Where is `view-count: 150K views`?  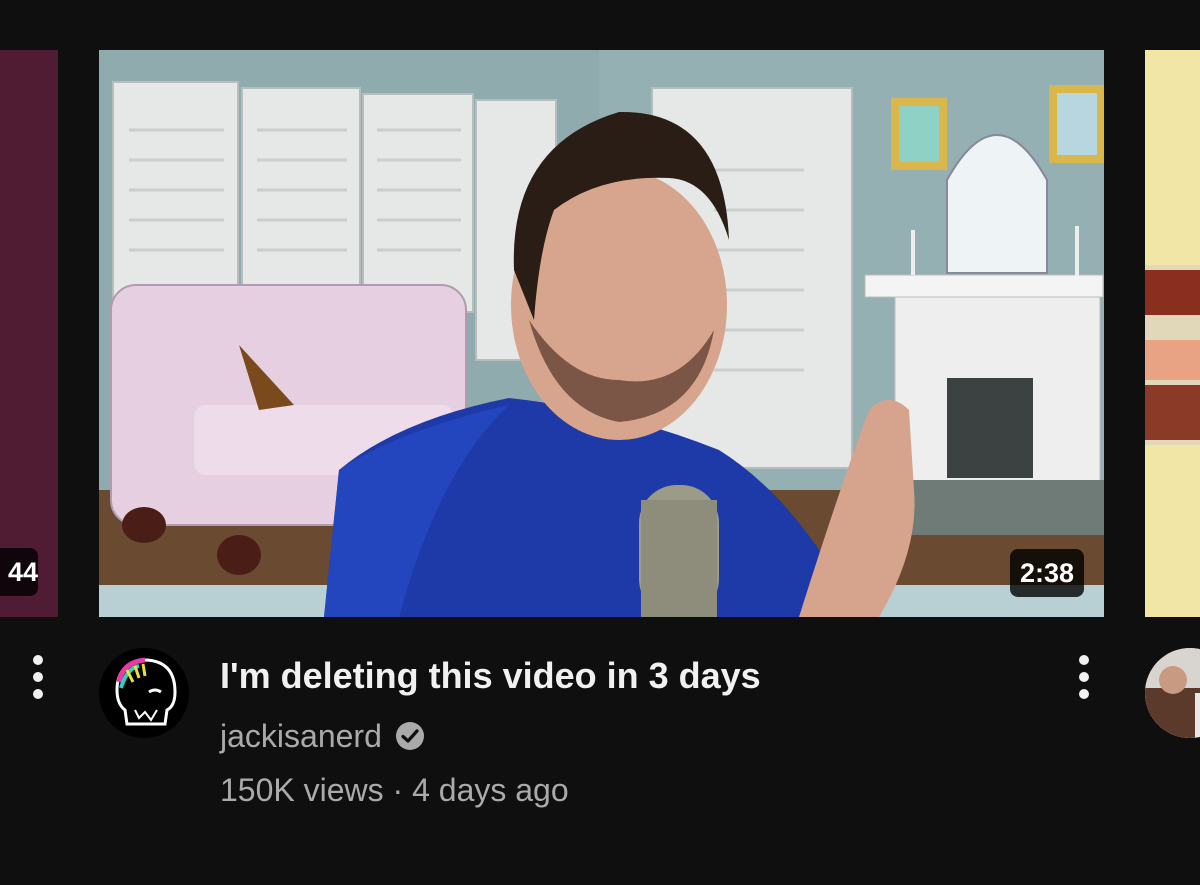 view-count: 150K views is located at coordinates (302, 790).